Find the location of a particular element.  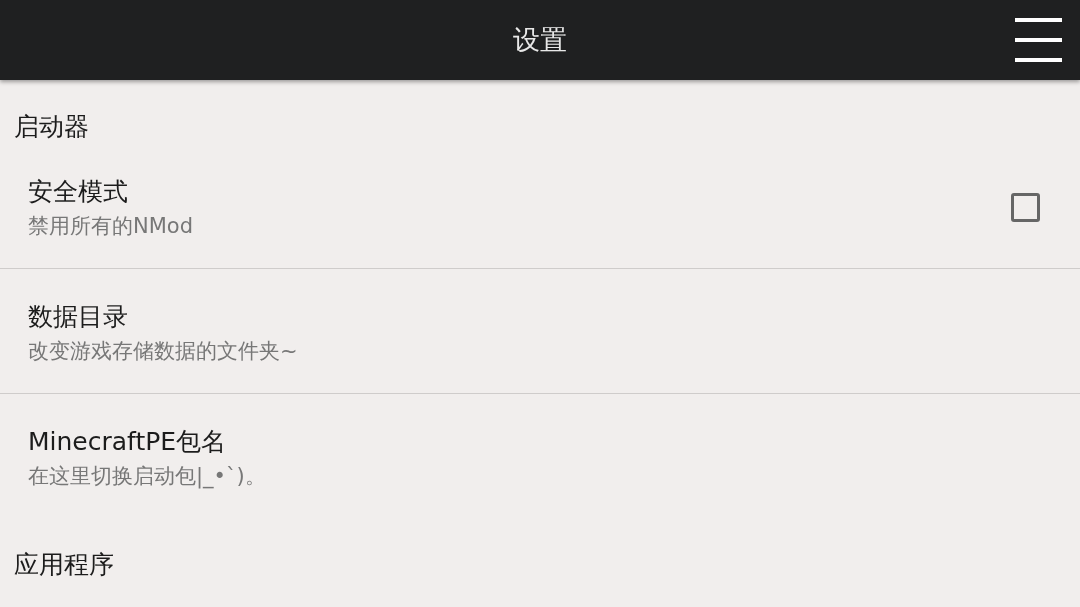

setting-description: 在这里切换启动包|_•`)。 is located at coordinates (147, 476).